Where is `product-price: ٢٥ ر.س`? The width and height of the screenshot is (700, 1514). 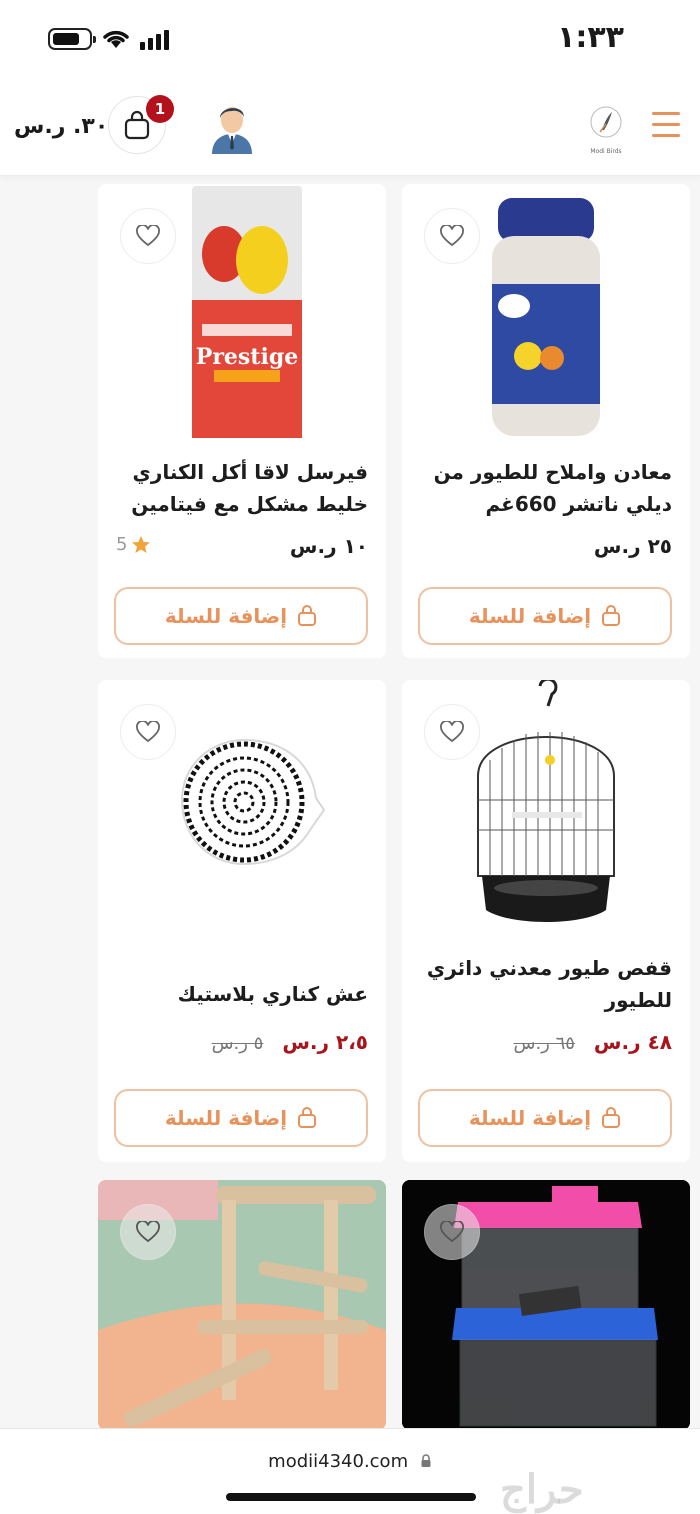
product-price: ٢٥ ر.س is located at coordinates (632, 546).